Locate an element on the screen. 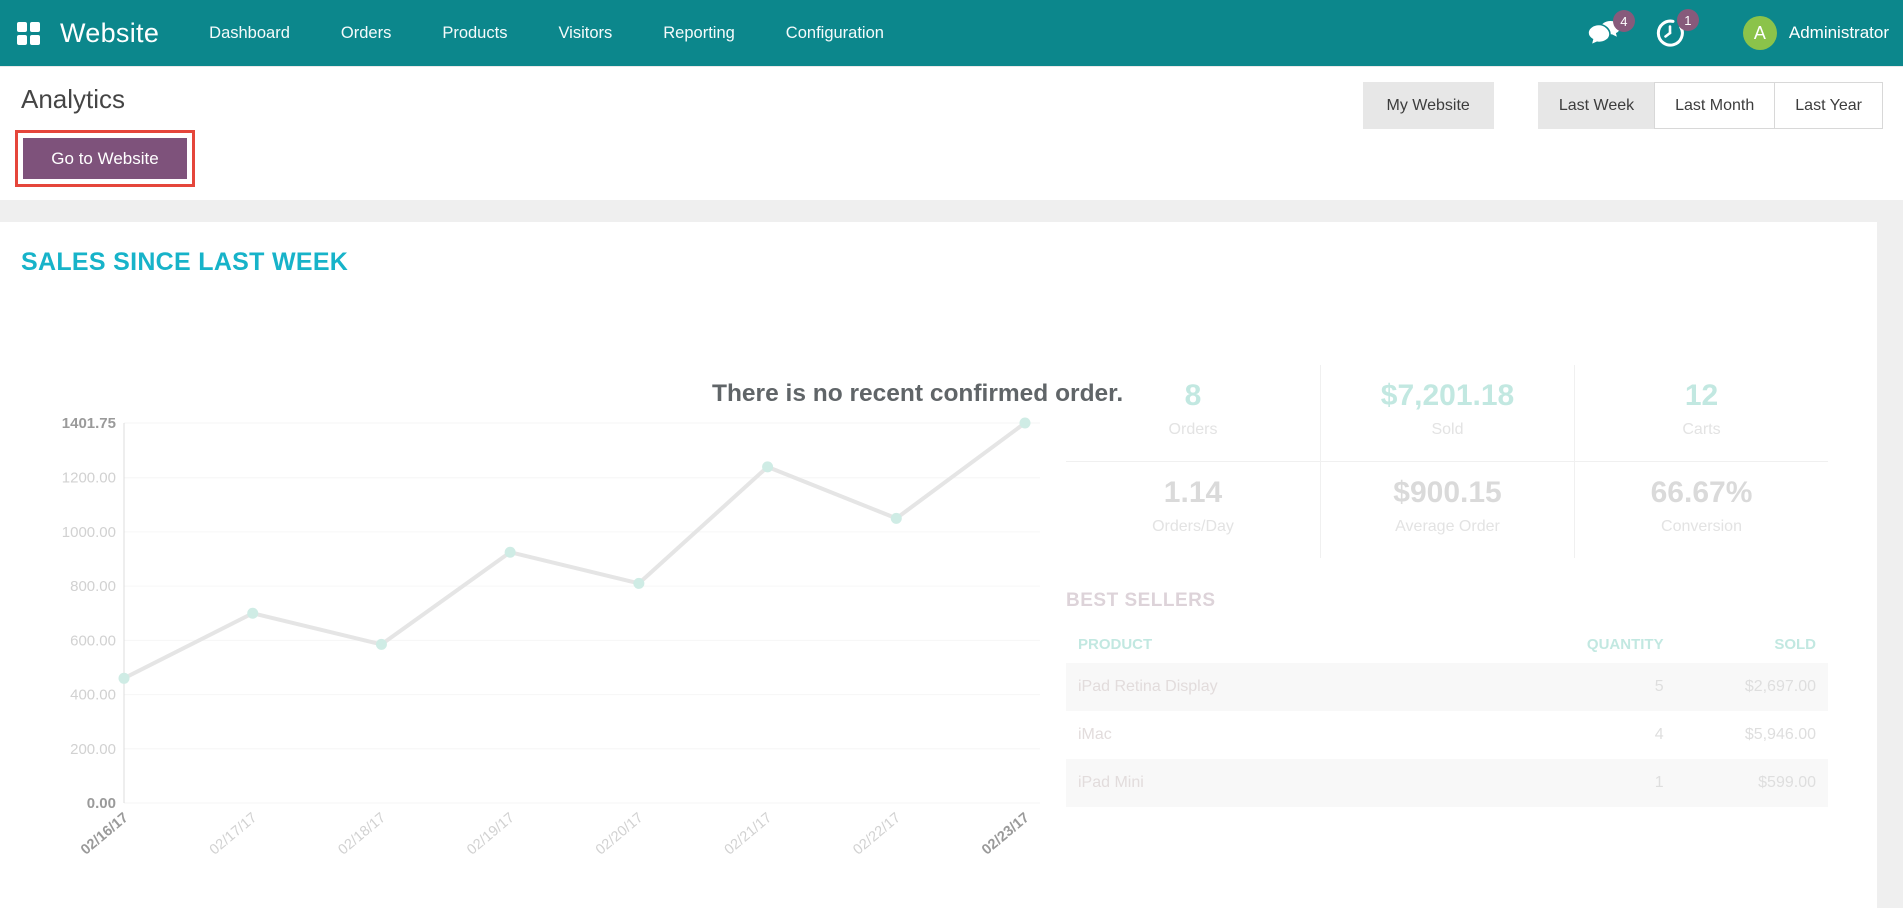 The image size is (1903, 908). y-axis-tick-label: 1200.00 is located at coordinates (89, 478).